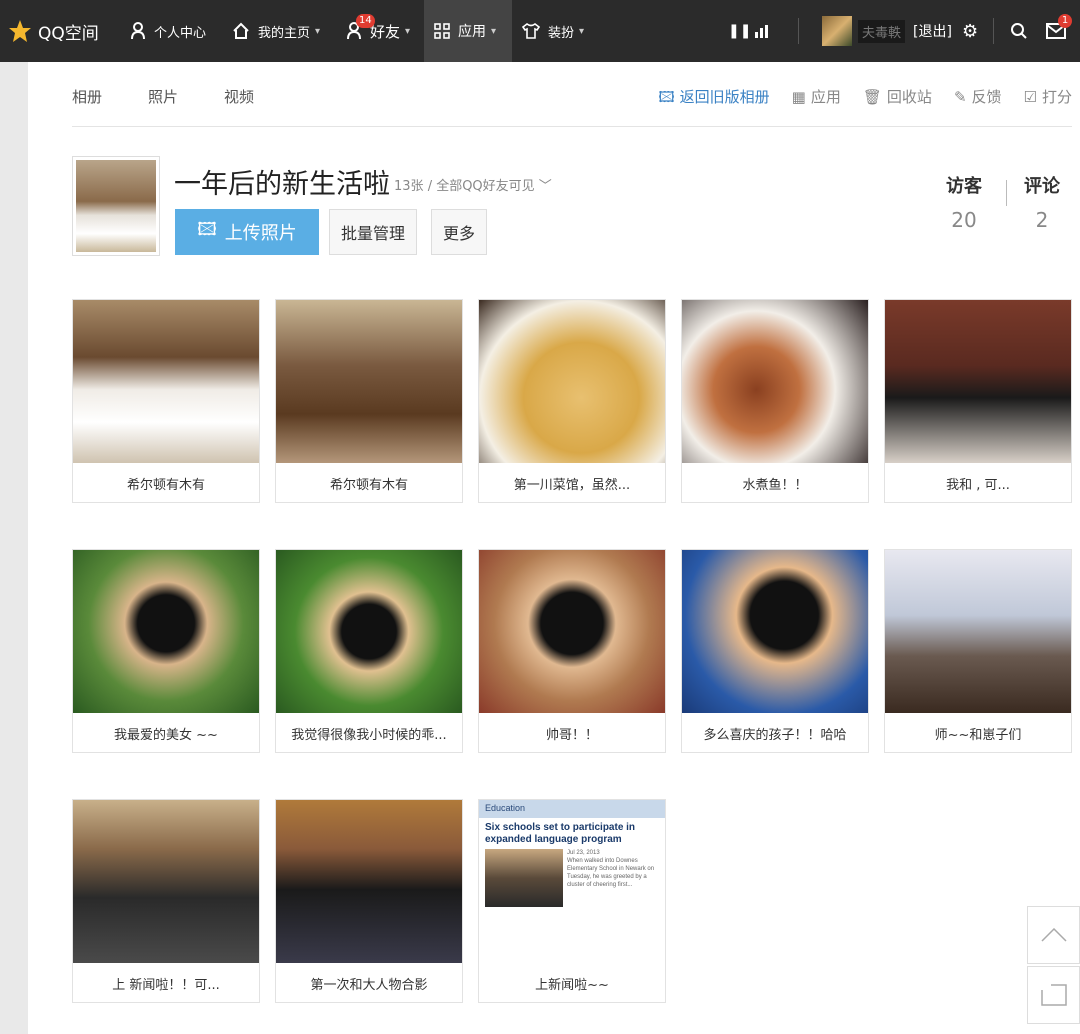  What do you see at coordinates (561, 33) in the screenshot?
I see `nav-label: 装扮` at bounding box center [561, 33].